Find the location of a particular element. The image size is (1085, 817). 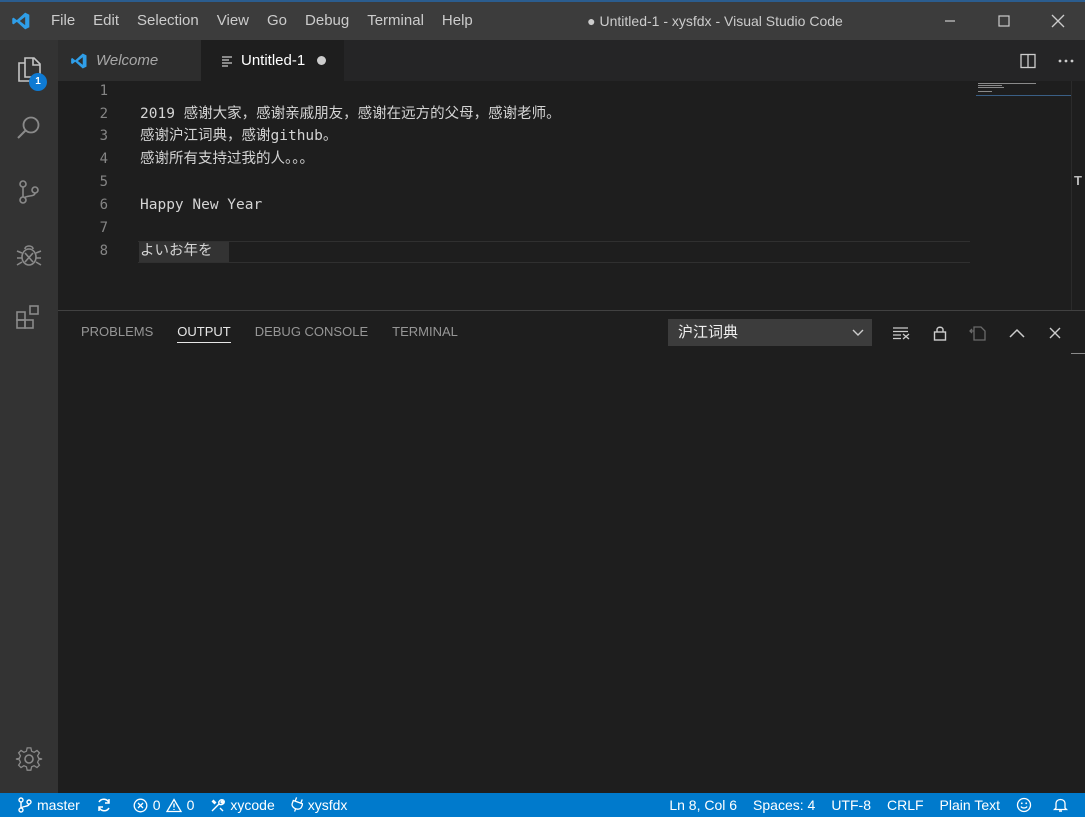

split-editor-button is located at coordinates (1028, 60).